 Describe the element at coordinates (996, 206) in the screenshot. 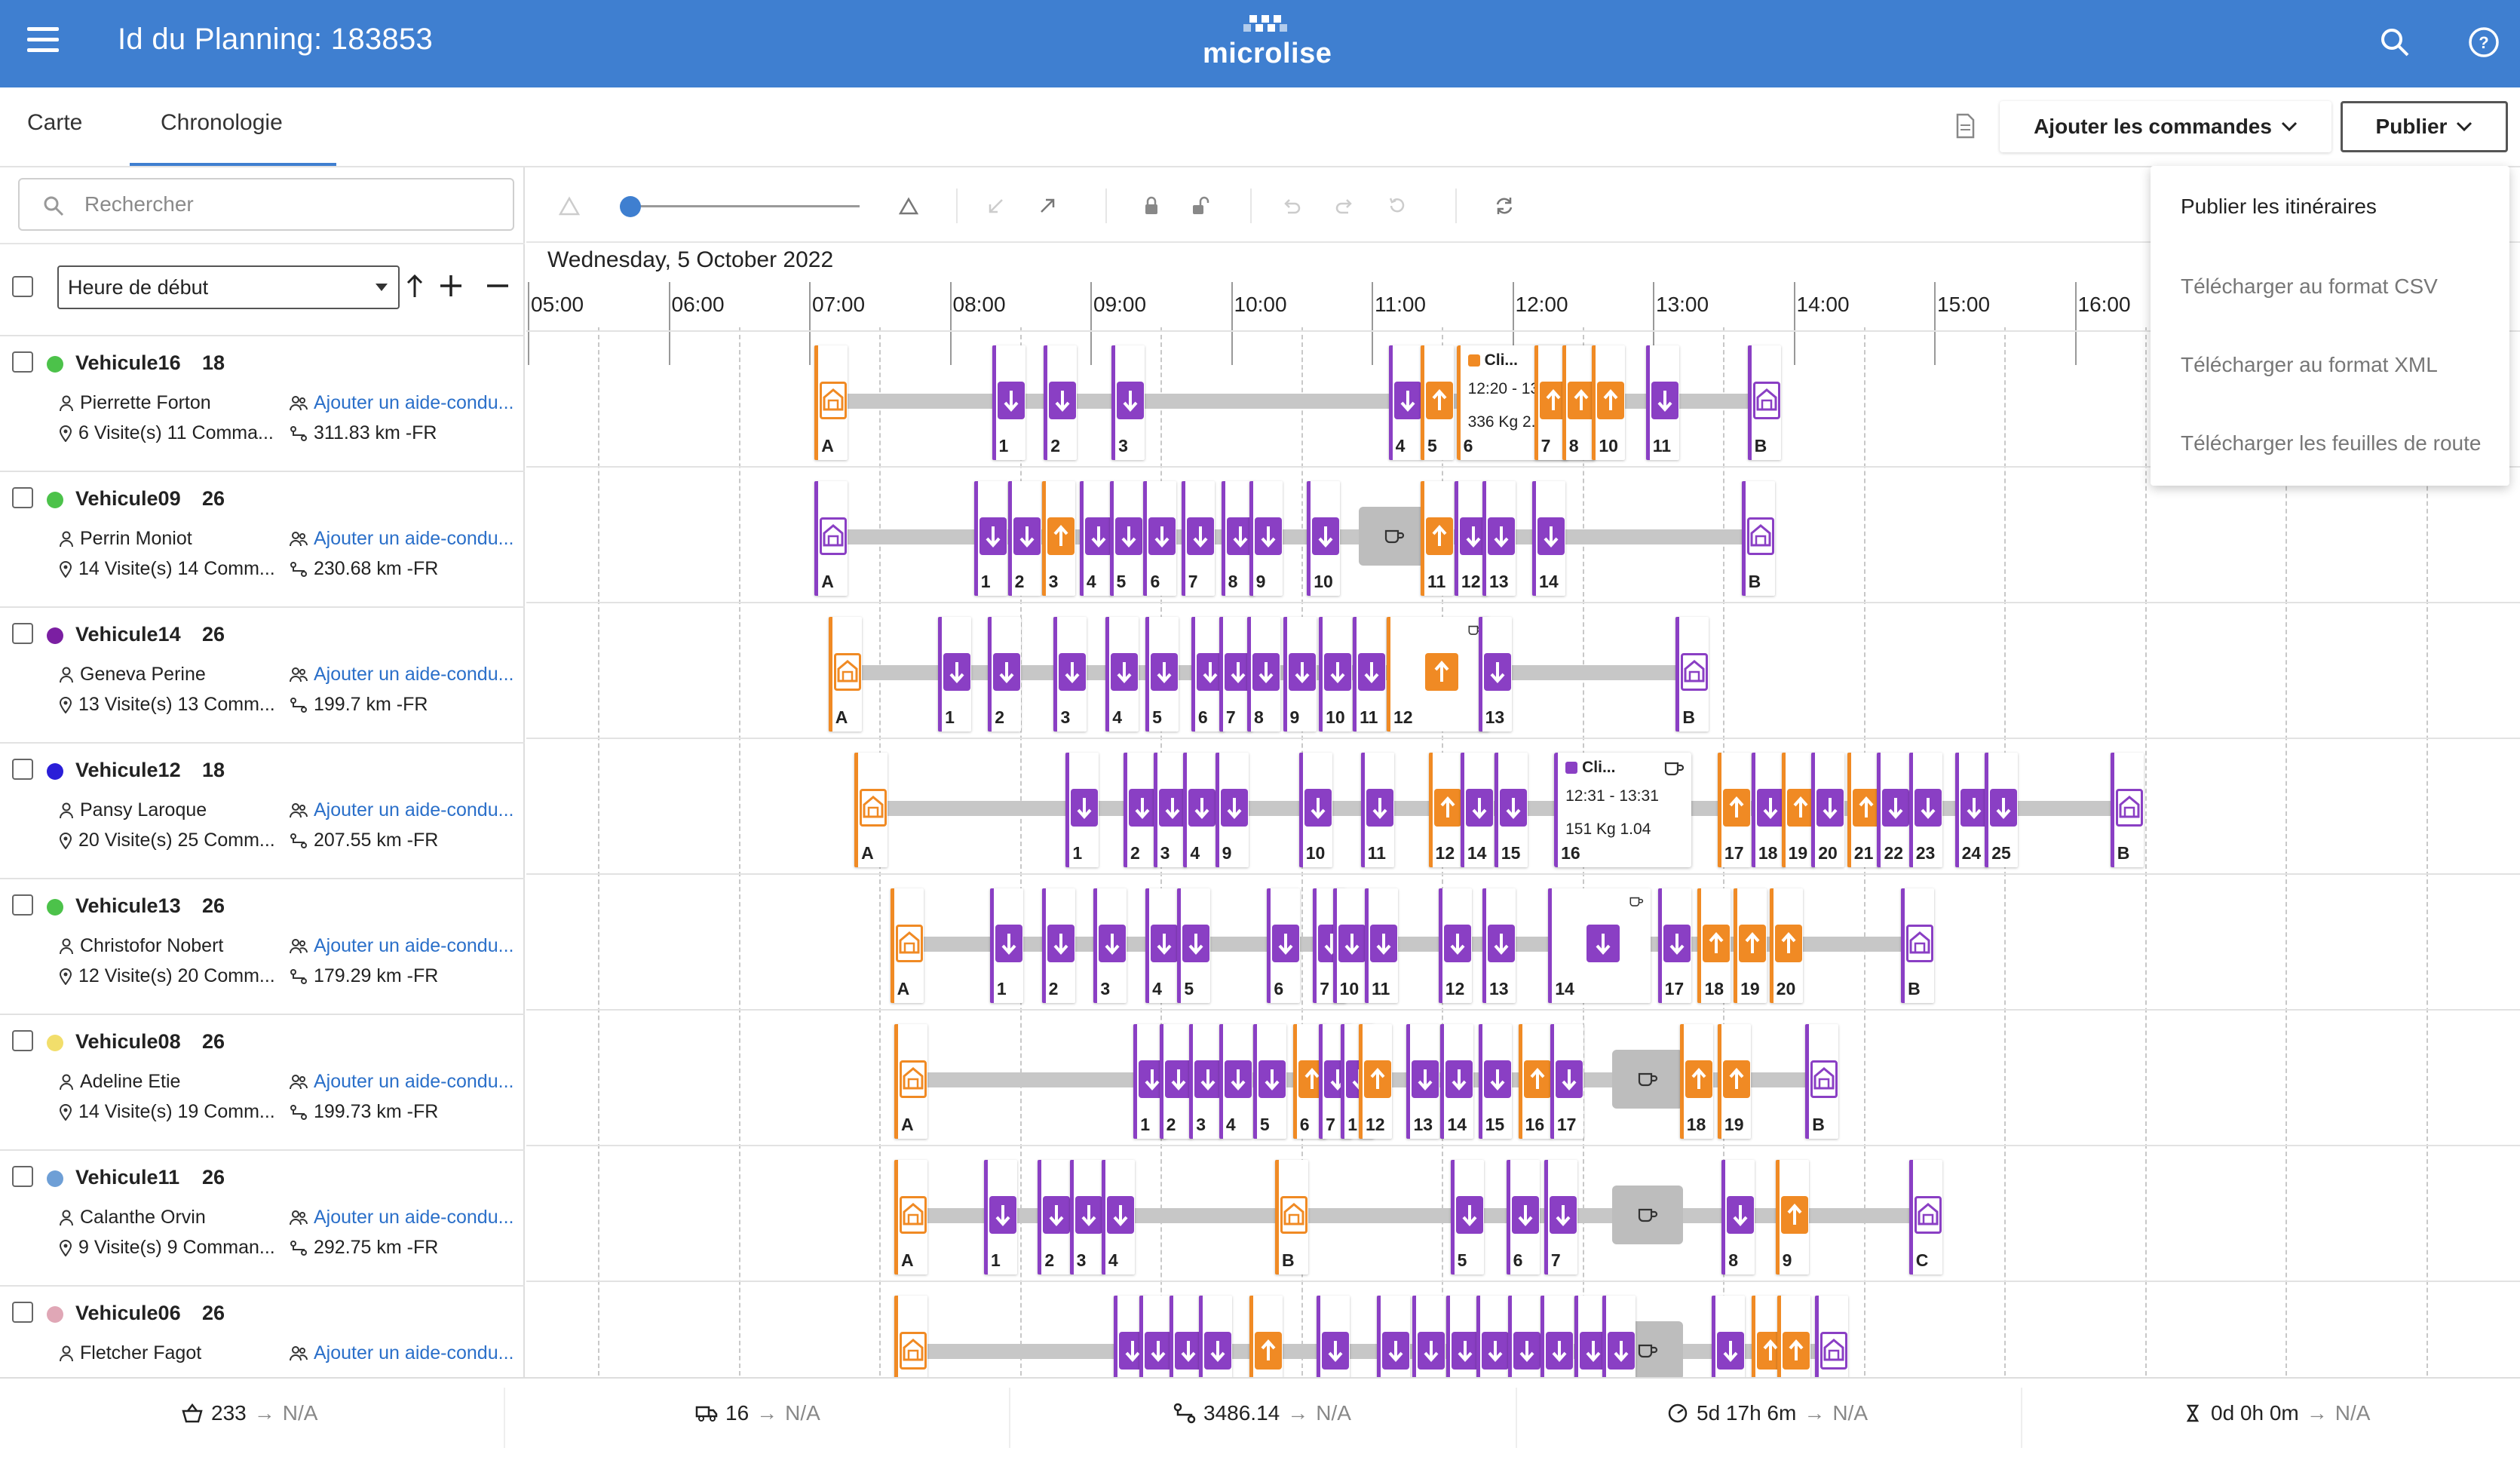

I see `arrow-down-left-icon` at that location.